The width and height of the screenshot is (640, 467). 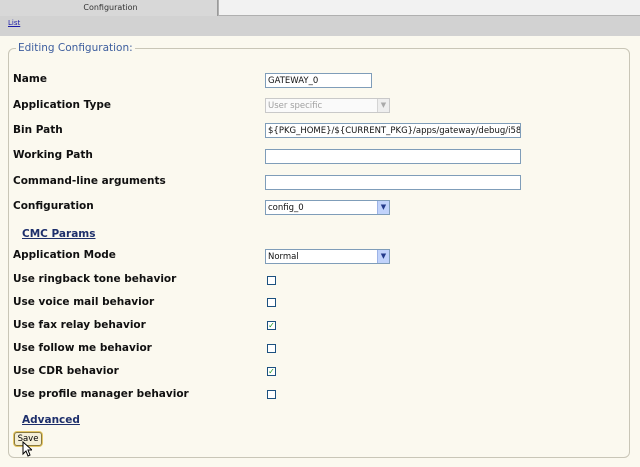 What do you see at coordinates (95, 279) in the screenshot?
I see `ringback-tone-label: Use ringback tone behavior` at bounding box center [95, 279].